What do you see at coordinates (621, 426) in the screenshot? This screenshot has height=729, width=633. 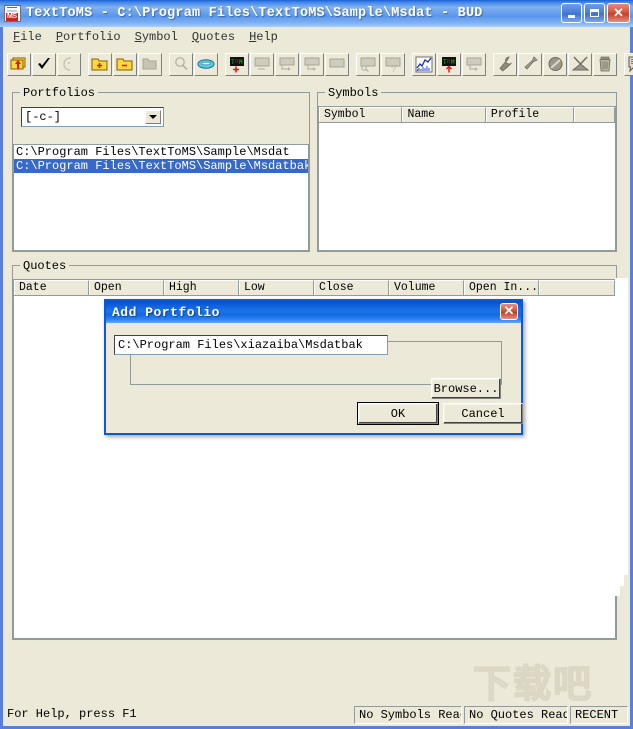 I see `client-overflow-area` at bounding box center [621, 426].